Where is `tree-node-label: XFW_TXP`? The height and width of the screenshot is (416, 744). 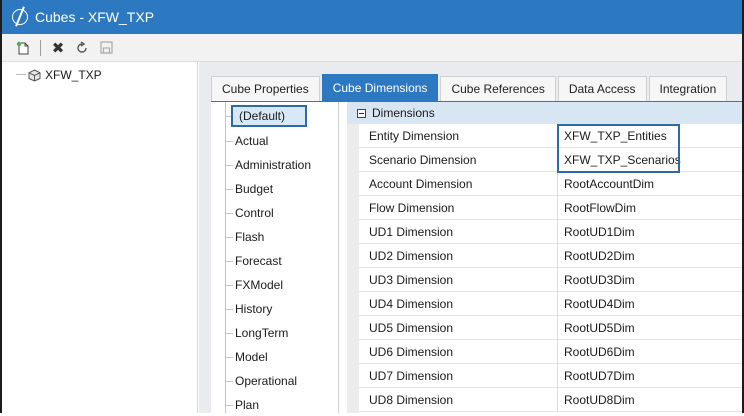 tree-node-label: XFW_TXP is located at coordinates (73, 75).